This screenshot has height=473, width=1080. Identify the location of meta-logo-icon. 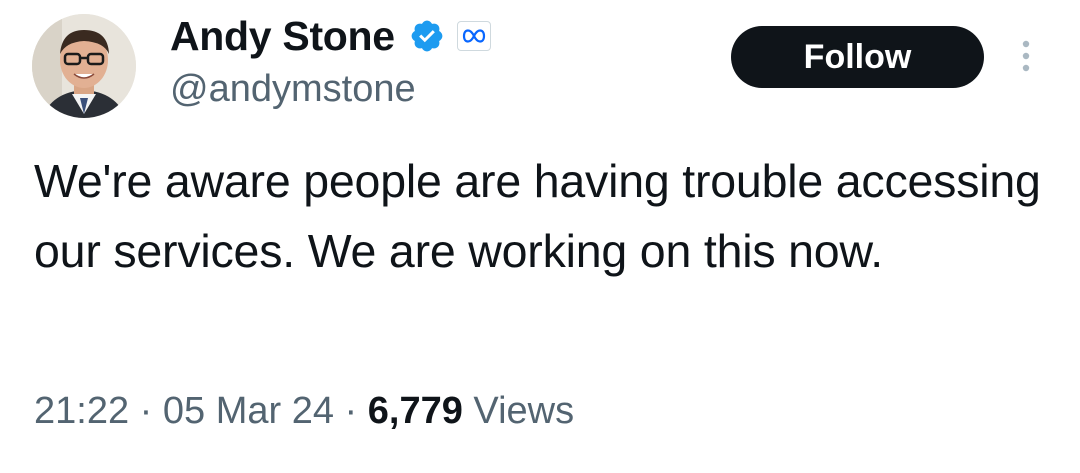
(473, 36).